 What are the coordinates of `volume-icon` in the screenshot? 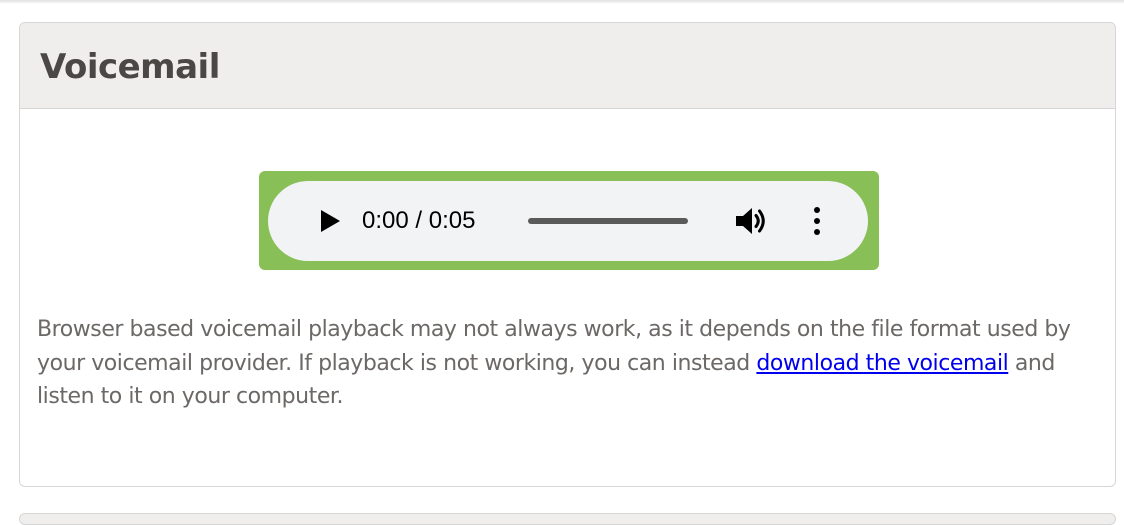 It's located at (751, 221).